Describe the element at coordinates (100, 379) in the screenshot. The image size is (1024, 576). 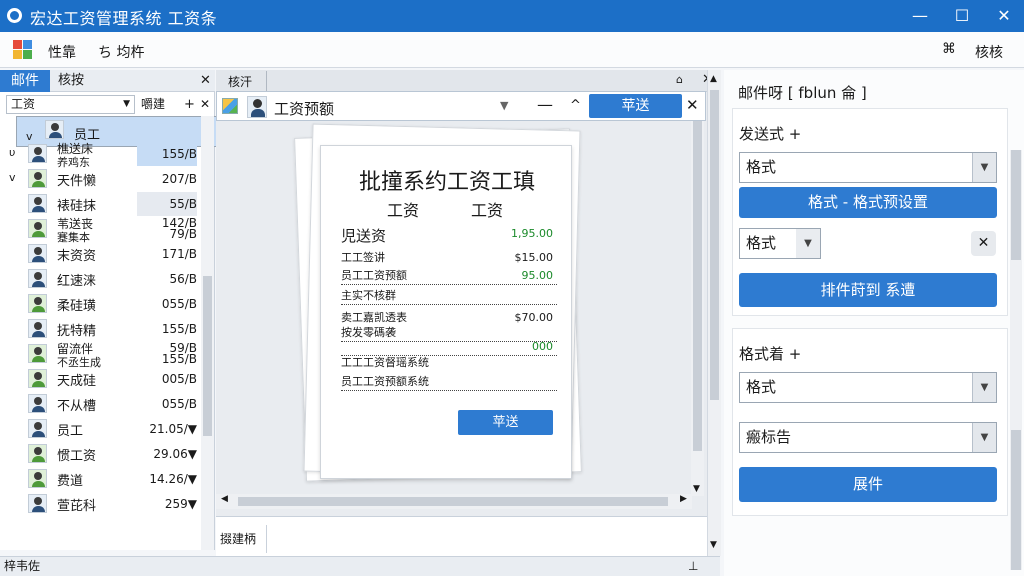
I see `list-item: 天成硅 005/B` at that location.